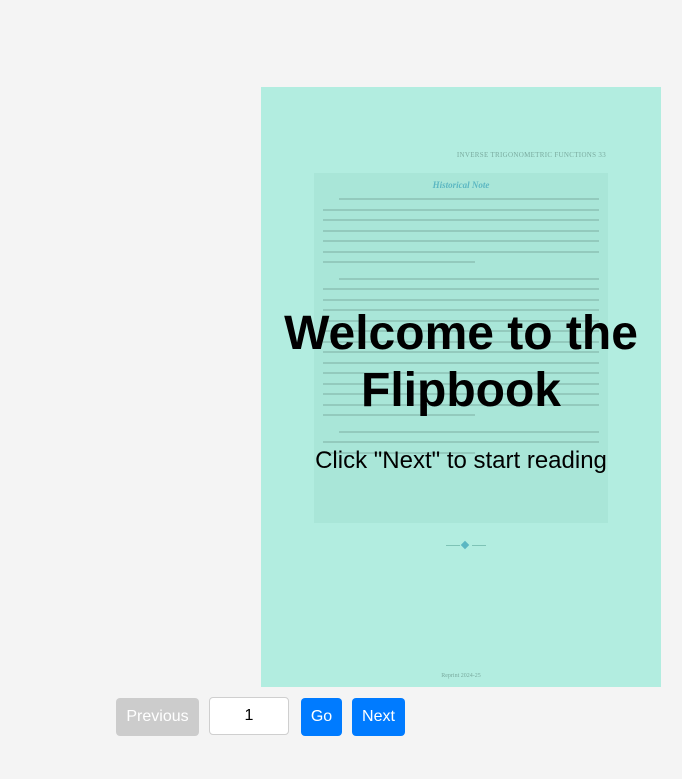  What do you see at coordinates (249, 716) in the screenshot?
I see `page-number-input` at bounding box center [249, 716].